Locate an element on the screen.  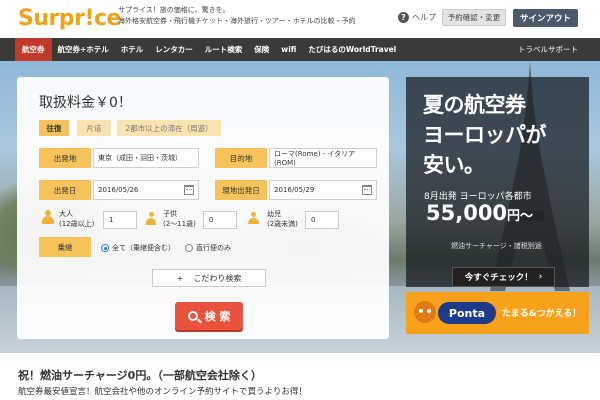
signout-button: サインアウト is located at coordinates (545, 18).